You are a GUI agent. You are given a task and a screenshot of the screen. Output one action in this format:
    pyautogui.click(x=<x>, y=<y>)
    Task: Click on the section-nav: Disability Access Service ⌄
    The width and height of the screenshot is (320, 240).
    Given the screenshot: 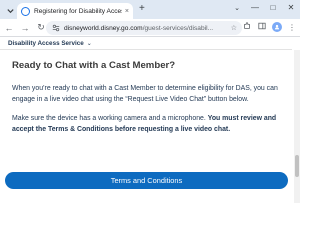 What is the action you would take?
    pyautogui.click(x=146, y=44)
    